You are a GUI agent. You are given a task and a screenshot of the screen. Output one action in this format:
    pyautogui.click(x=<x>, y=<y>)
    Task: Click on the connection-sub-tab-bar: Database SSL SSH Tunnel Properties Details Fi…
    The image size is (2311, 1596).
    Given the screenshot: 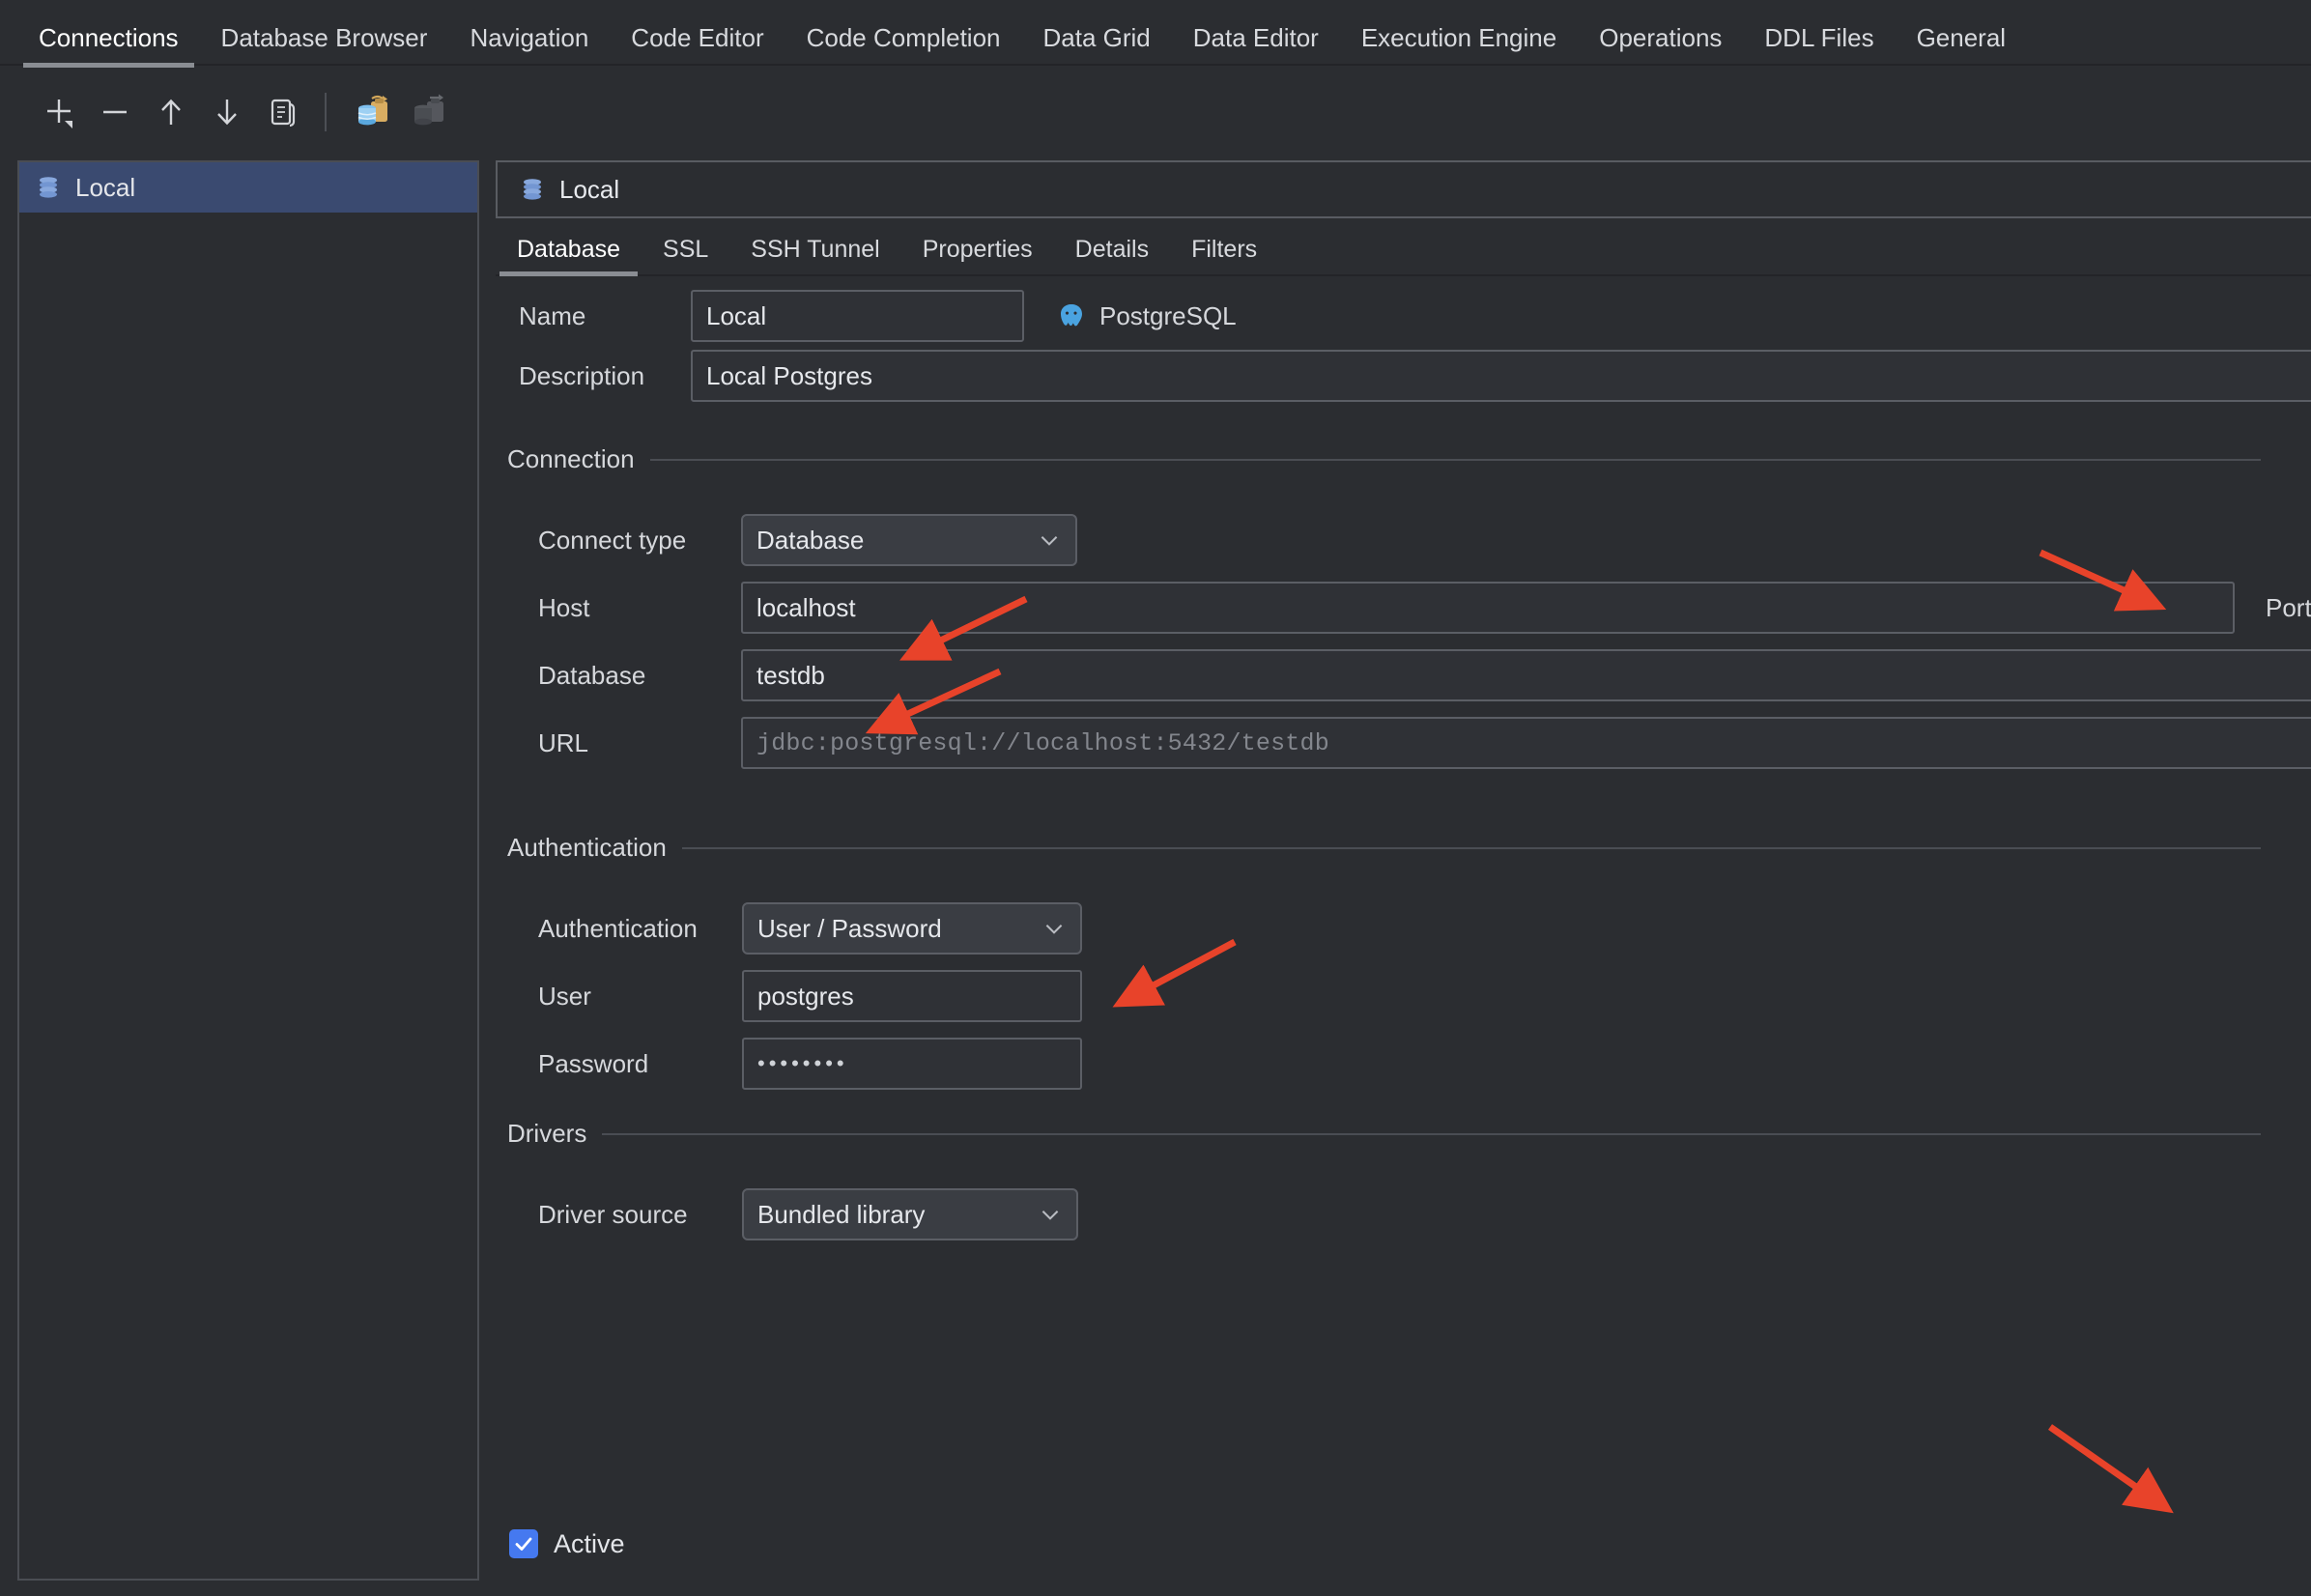 What is the action you would take?
    pyautogui.click(x=1403, y=251)
    